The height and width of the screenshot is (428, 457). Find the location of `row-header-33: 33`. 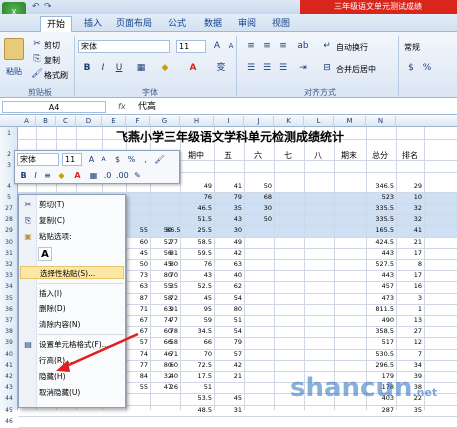

row-header-33: 33 is located at coordinates (9, 275).